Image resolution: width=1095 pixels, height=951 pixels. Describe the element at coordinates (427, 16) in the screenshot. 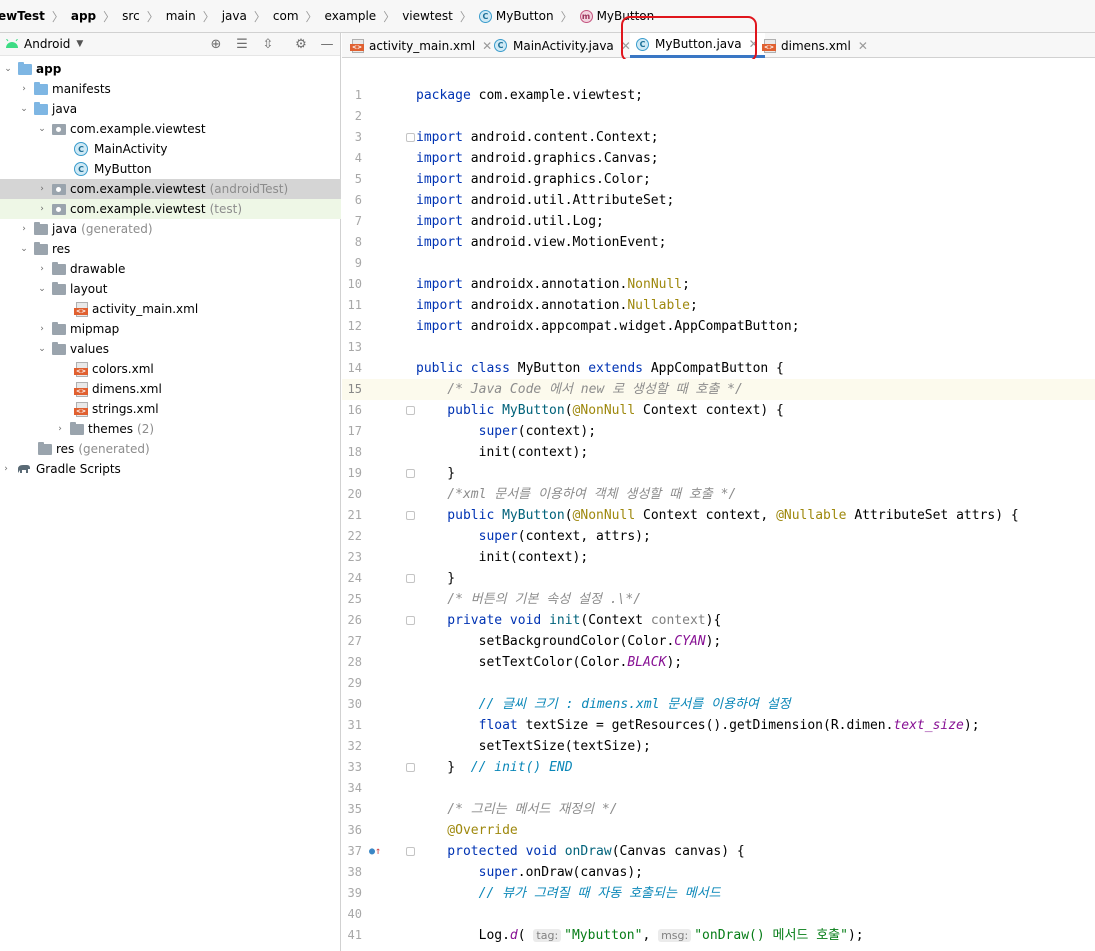

I see `breadcrumb-viewtest: viewtest` at that location.